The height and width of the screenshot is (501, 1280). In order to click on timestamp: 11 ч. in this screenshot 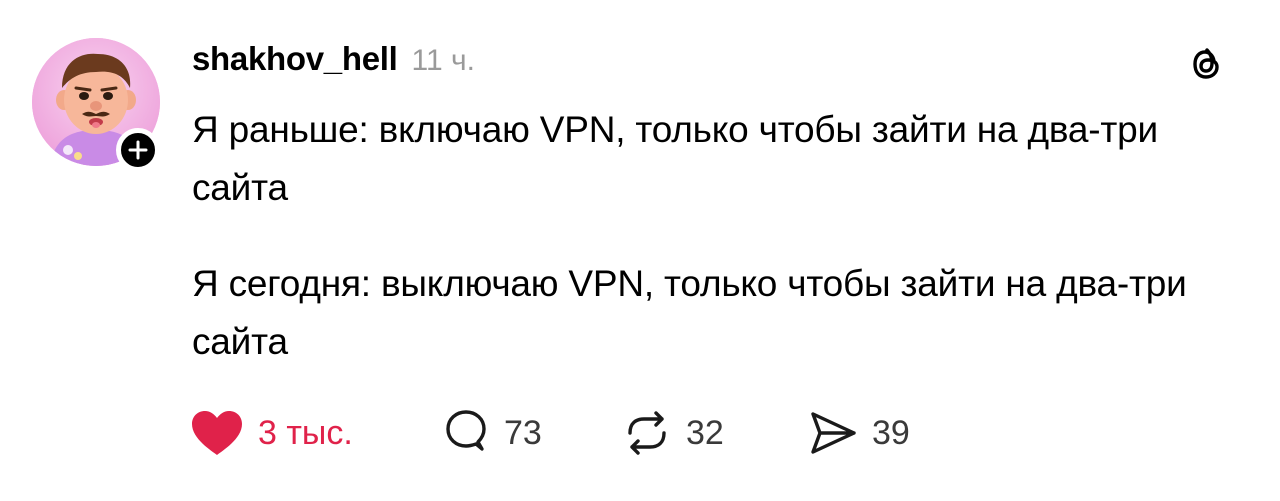, I will do `click(443, 60)`.